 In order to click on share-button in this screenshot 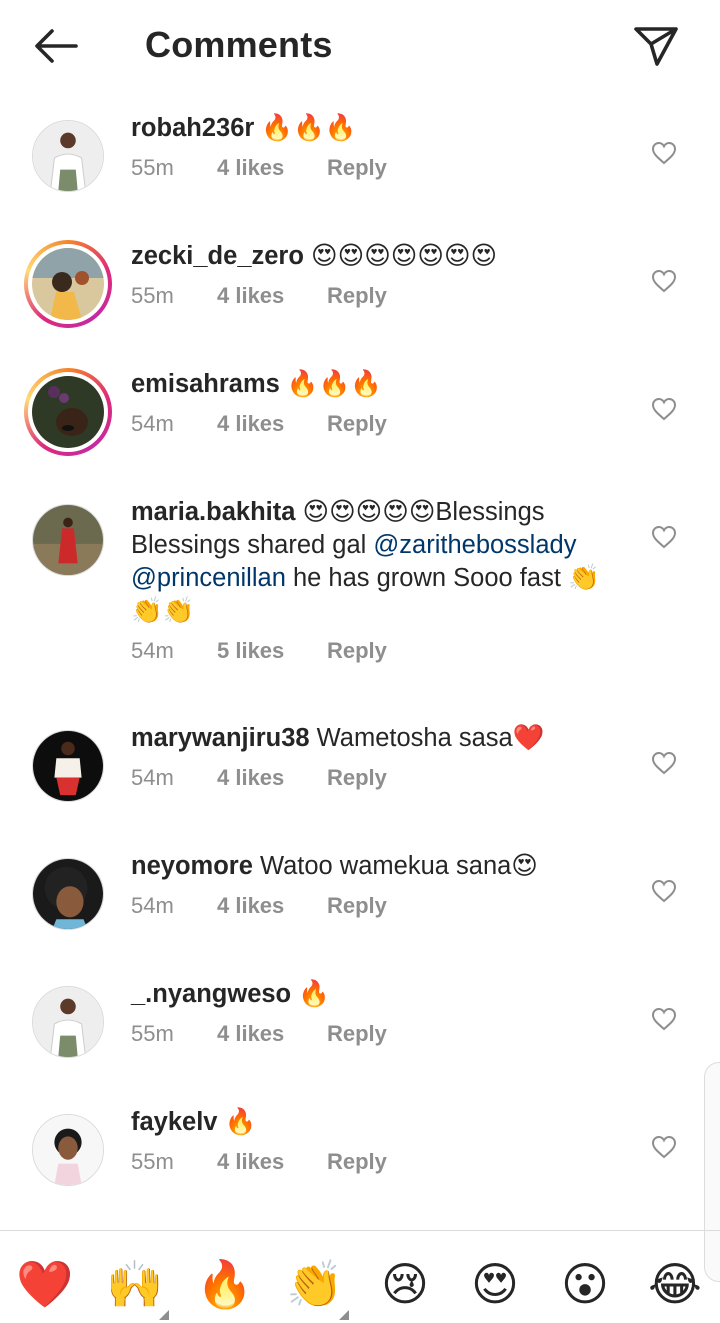, I will do `click(656, 46)`.